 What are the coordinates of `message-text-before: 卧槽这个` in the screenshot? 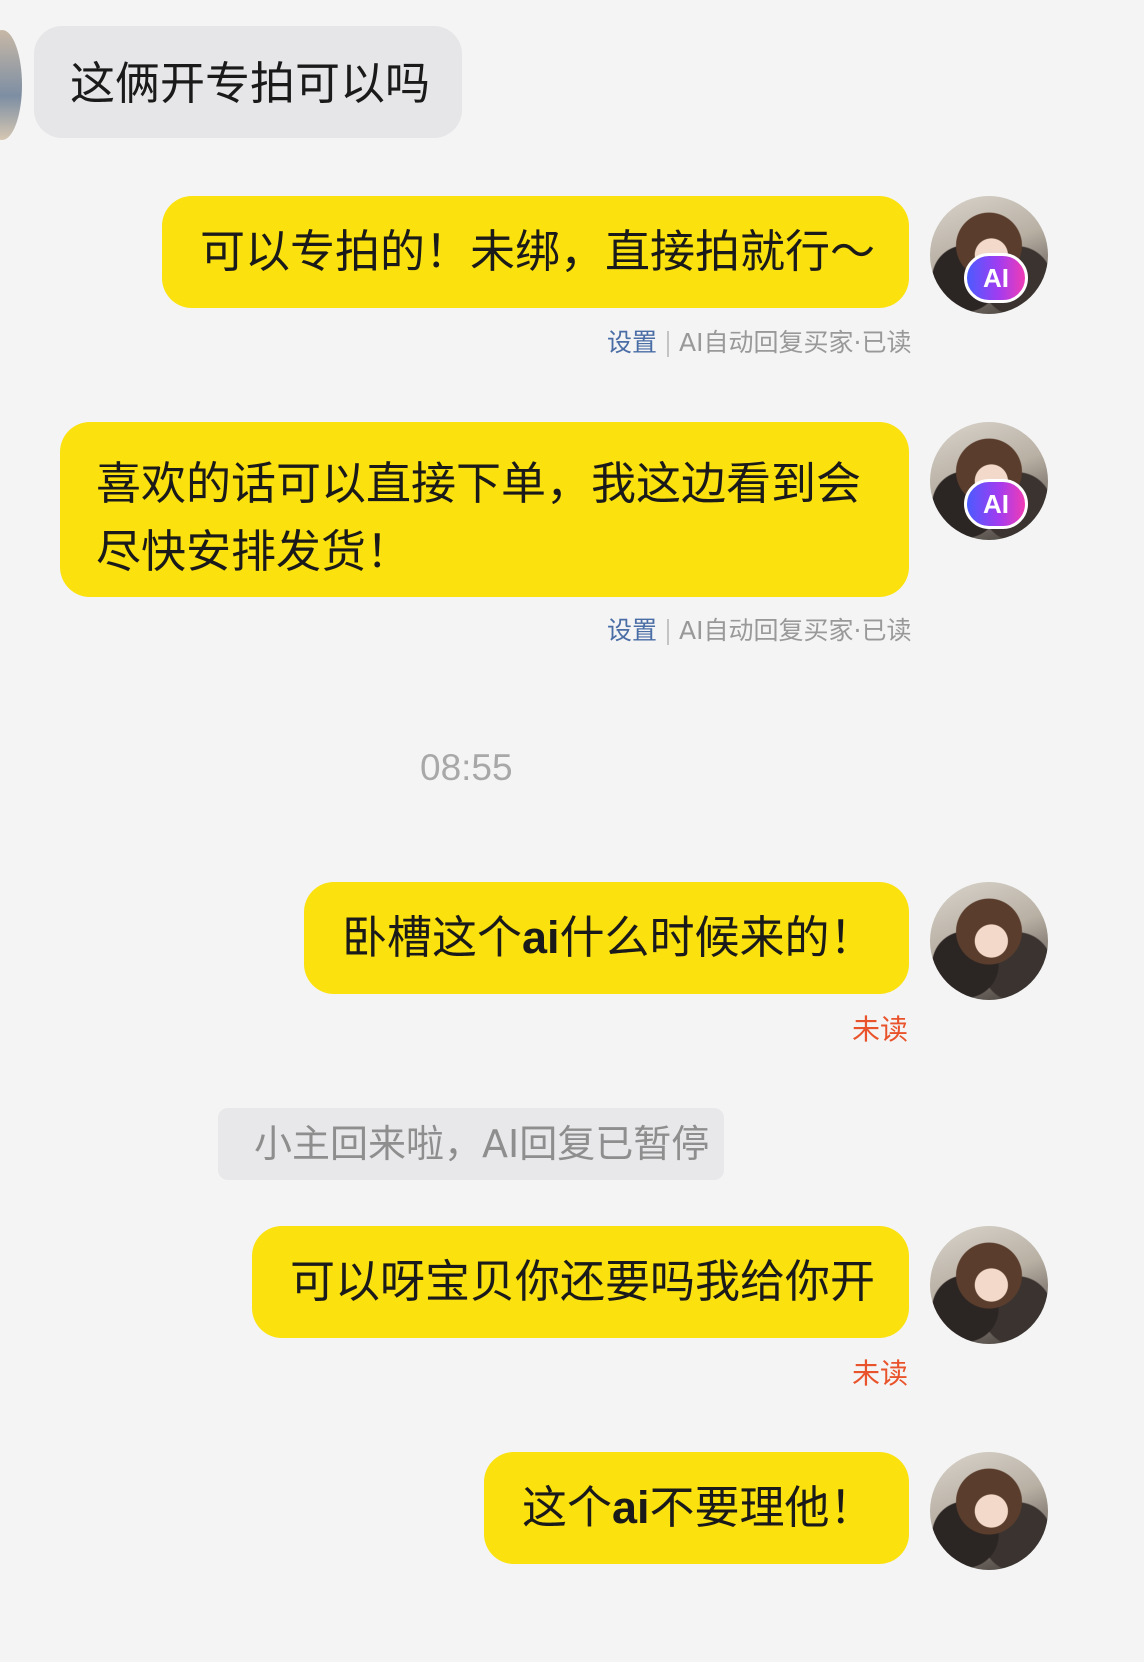 It's located at (432, 937).